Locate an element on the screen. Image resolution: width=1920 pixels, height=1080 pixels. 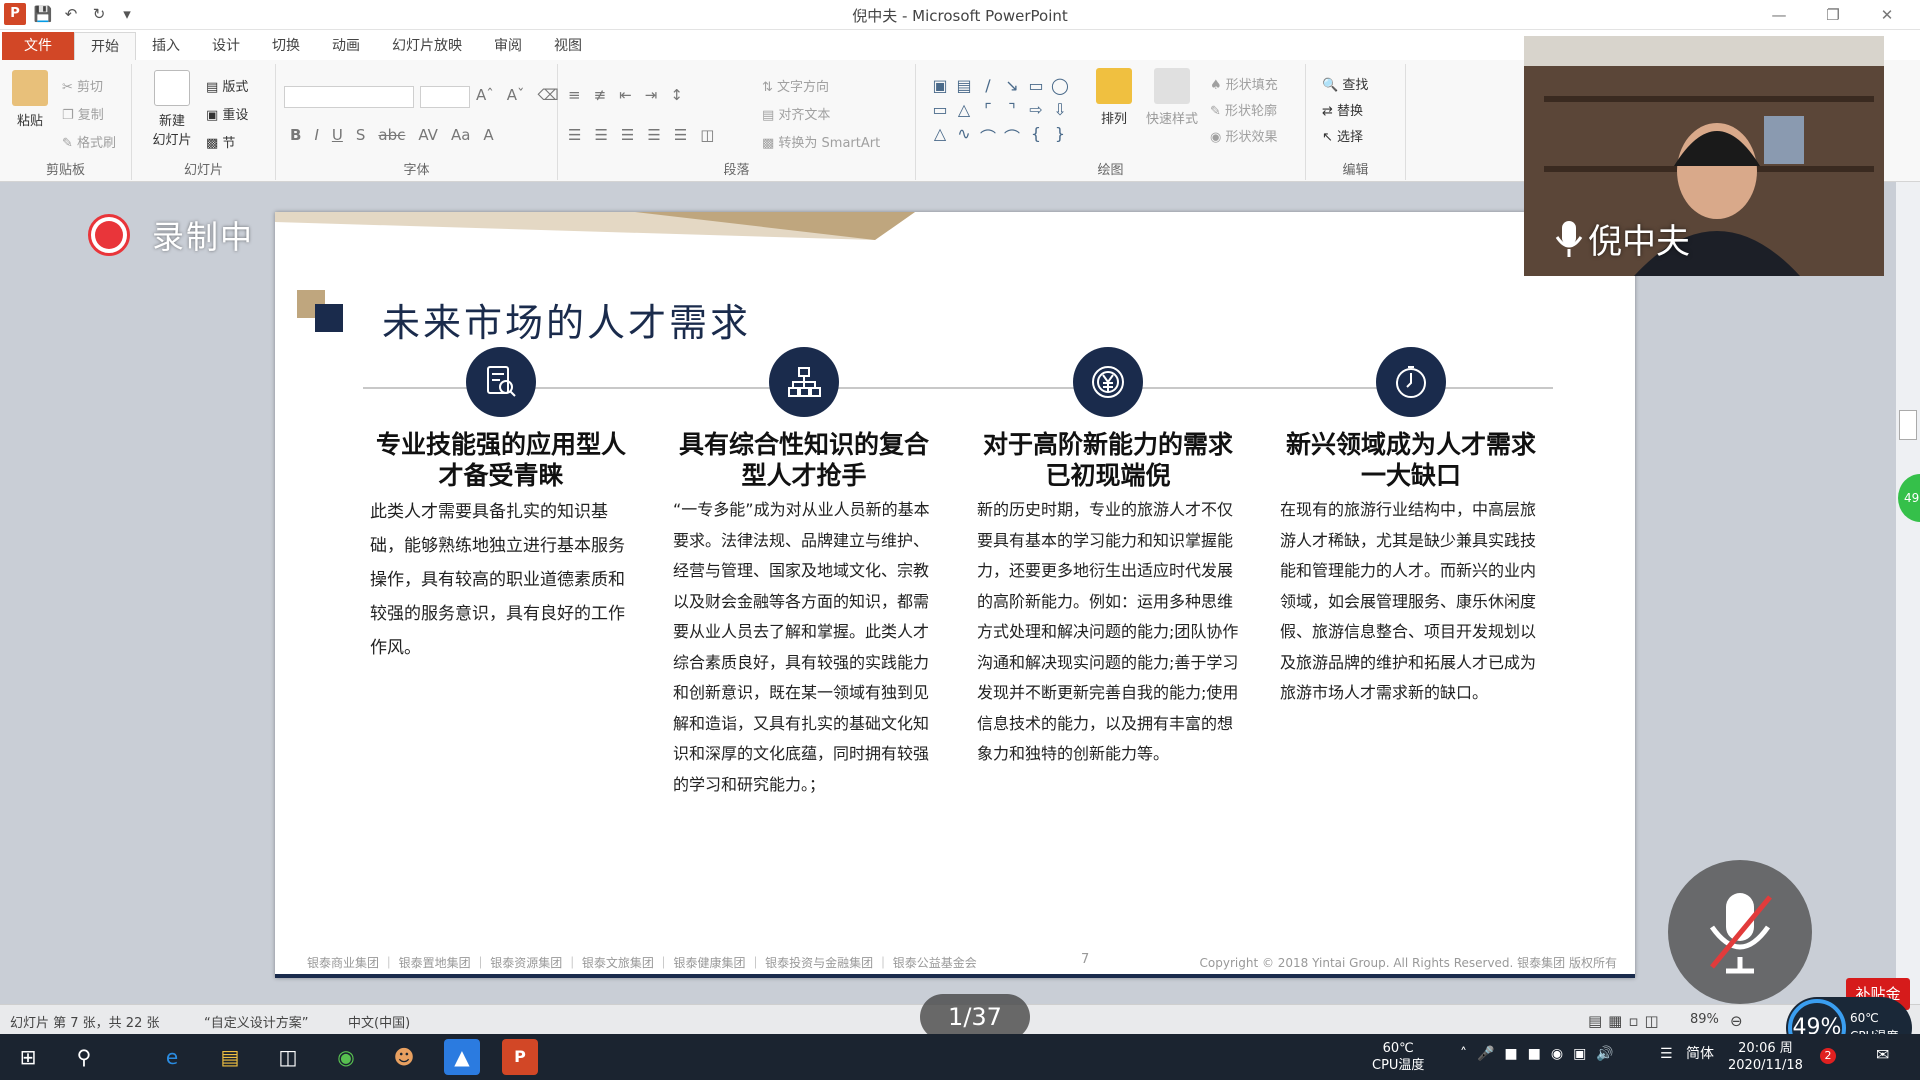
recording-label: 录制中 is located at coordinates (203, 237).